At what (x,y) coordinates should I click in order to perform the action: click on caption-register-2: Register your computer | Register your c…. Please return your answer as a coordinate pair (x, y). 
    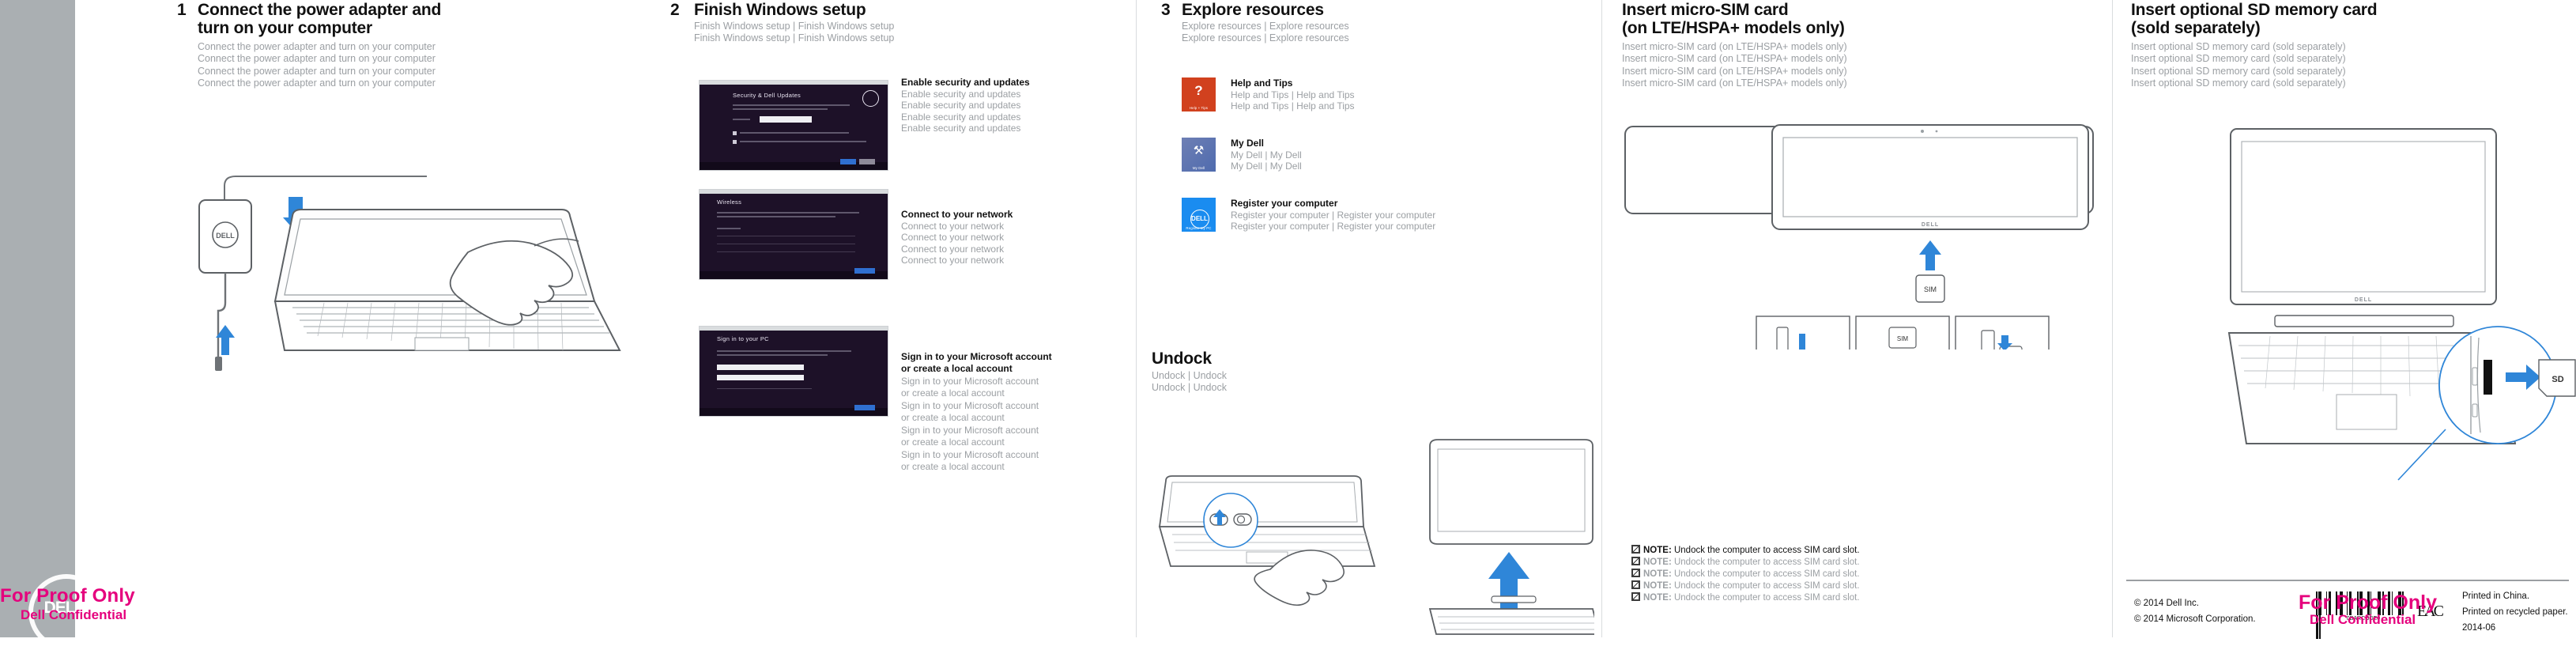
    Looking at the image, I should click on (1333, 227).